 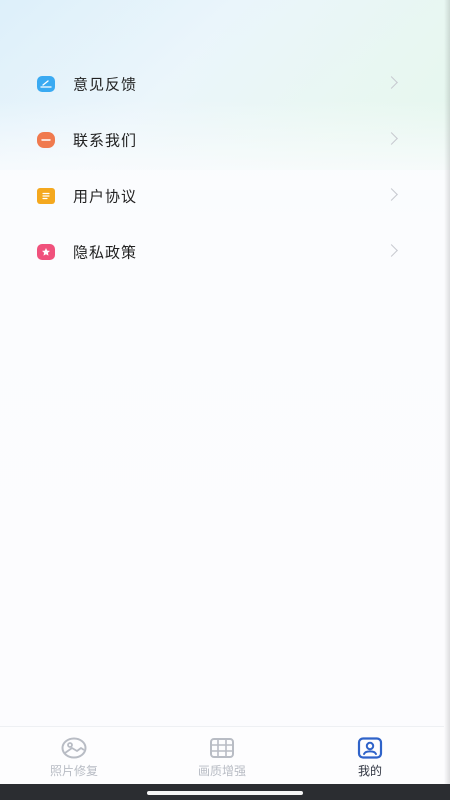 I want to click on menu-item-contact: 联系我们, so click(x=220, y=140).